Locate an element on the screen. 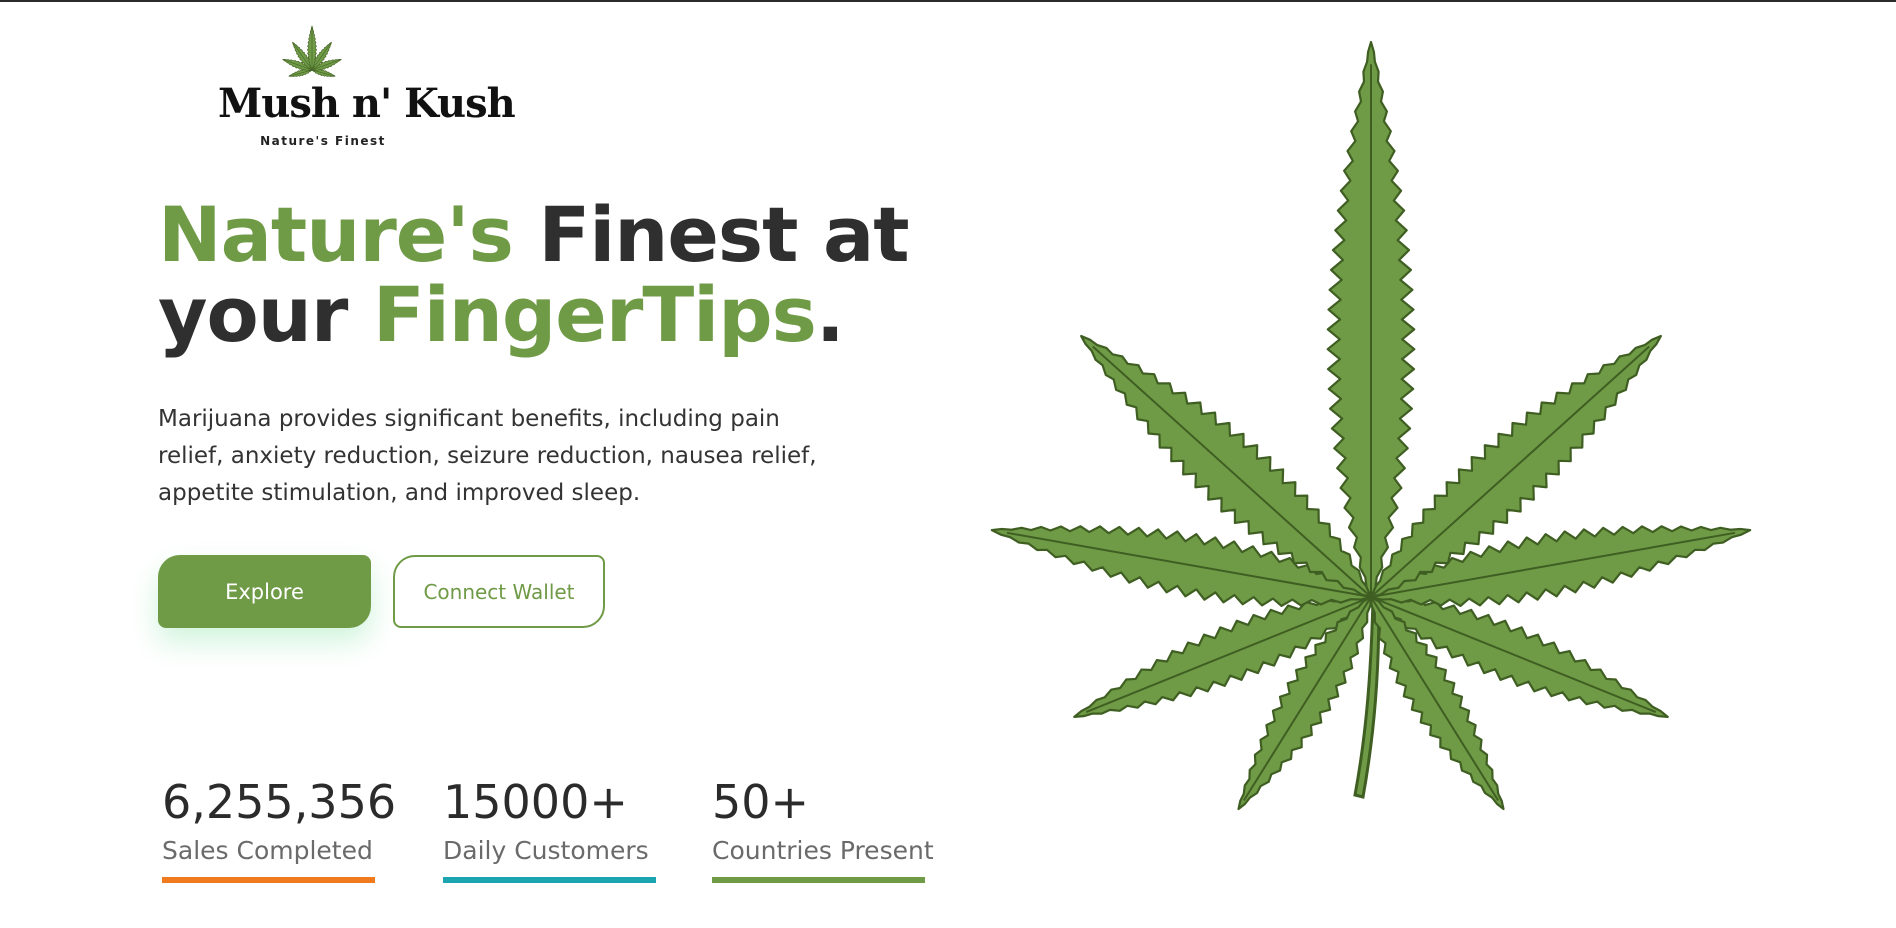 The height and width of the screenshot is (928, 1896). leaf-blade is located at coordinates (1371, 319).